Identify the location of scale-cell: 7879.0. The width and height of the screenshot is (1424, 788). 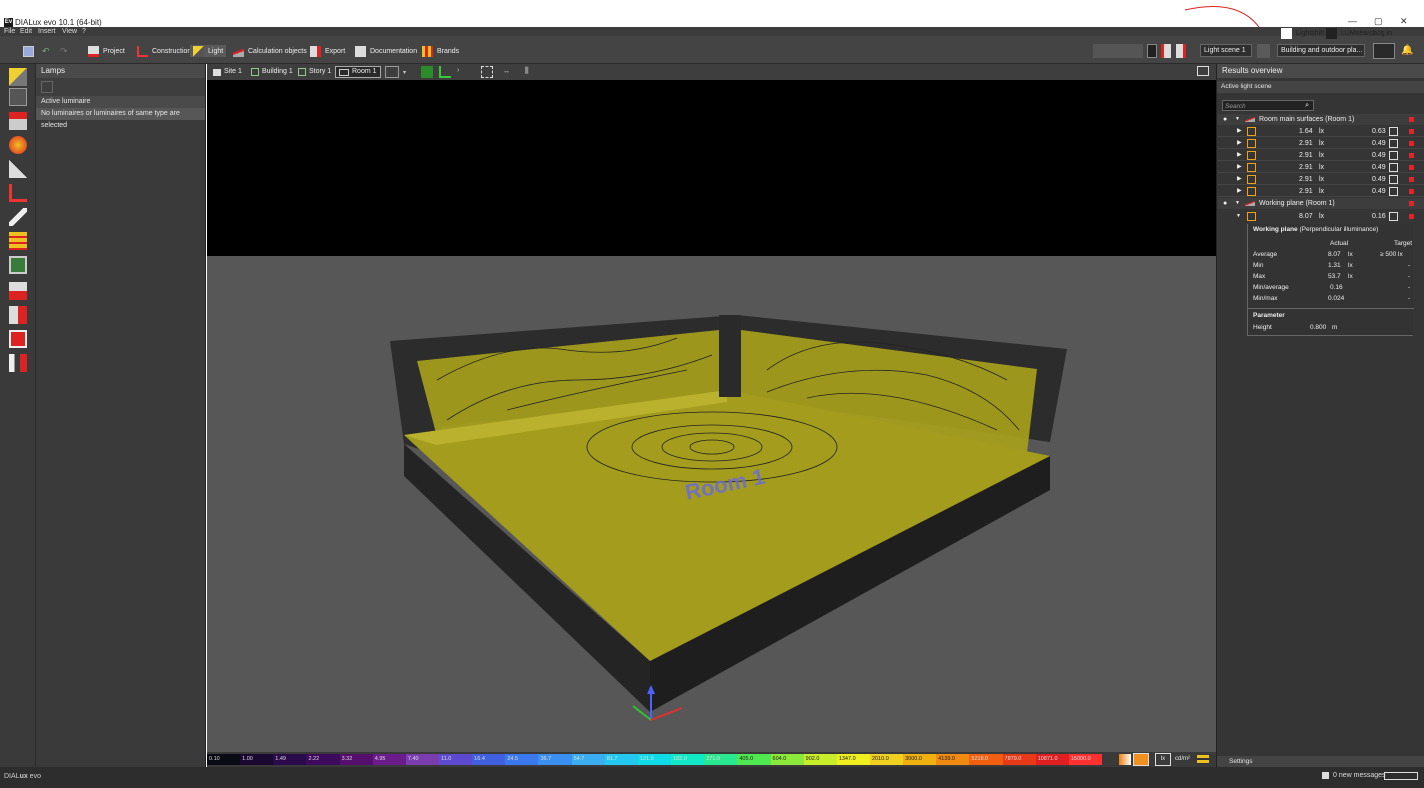
(1019, 759).